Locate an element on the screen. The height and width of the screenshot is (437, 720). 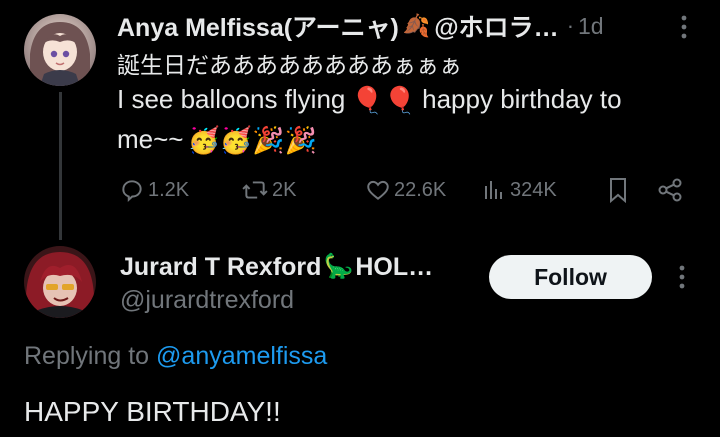
views-button: 324K is located at coordinates (519, 190).